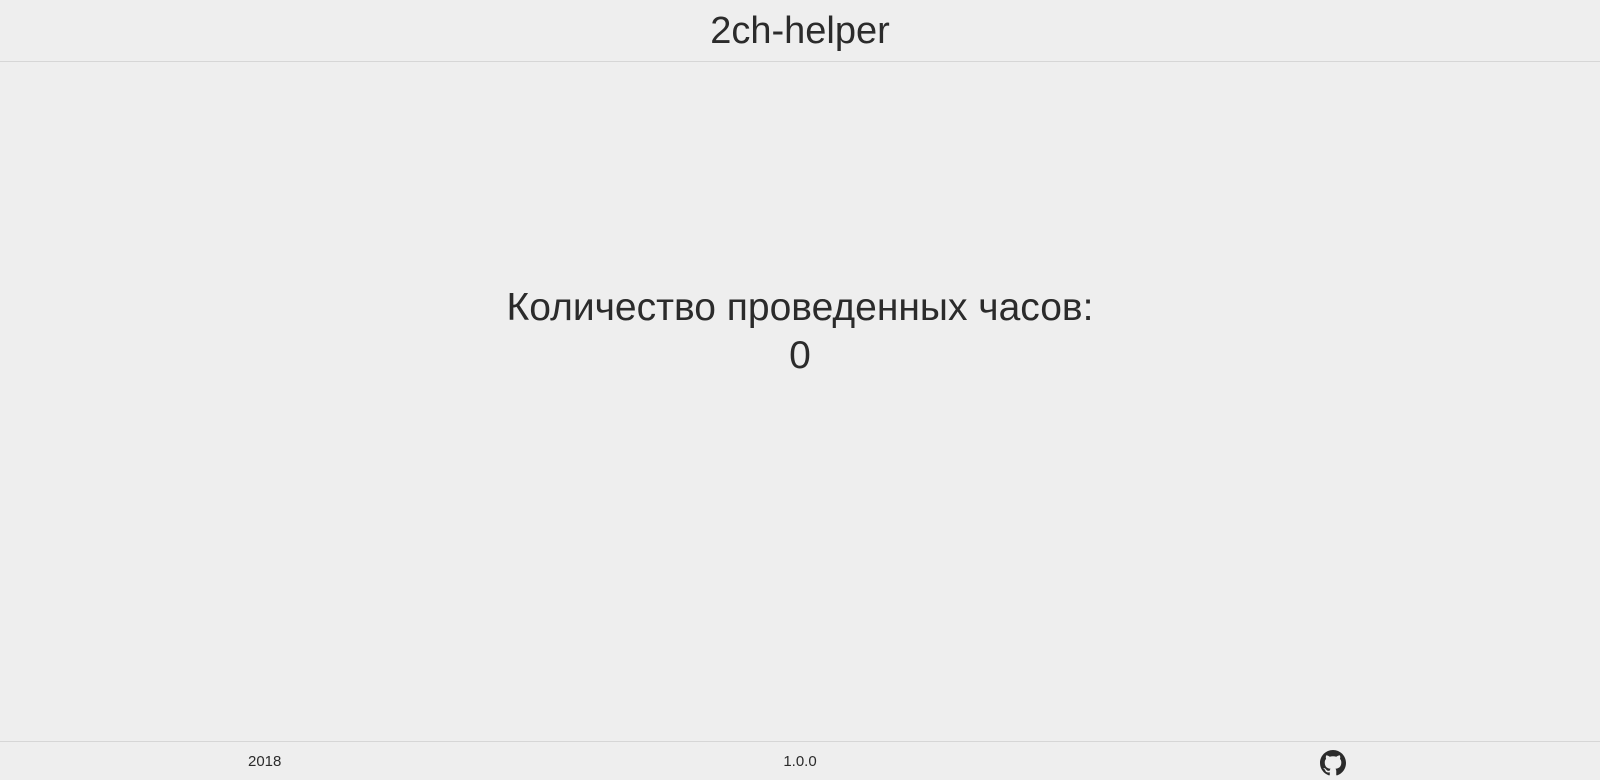 The width and height of the screenshot is (1600, 780). I want to click on app-footer: 2018 1.0.0, so click(800, 760).